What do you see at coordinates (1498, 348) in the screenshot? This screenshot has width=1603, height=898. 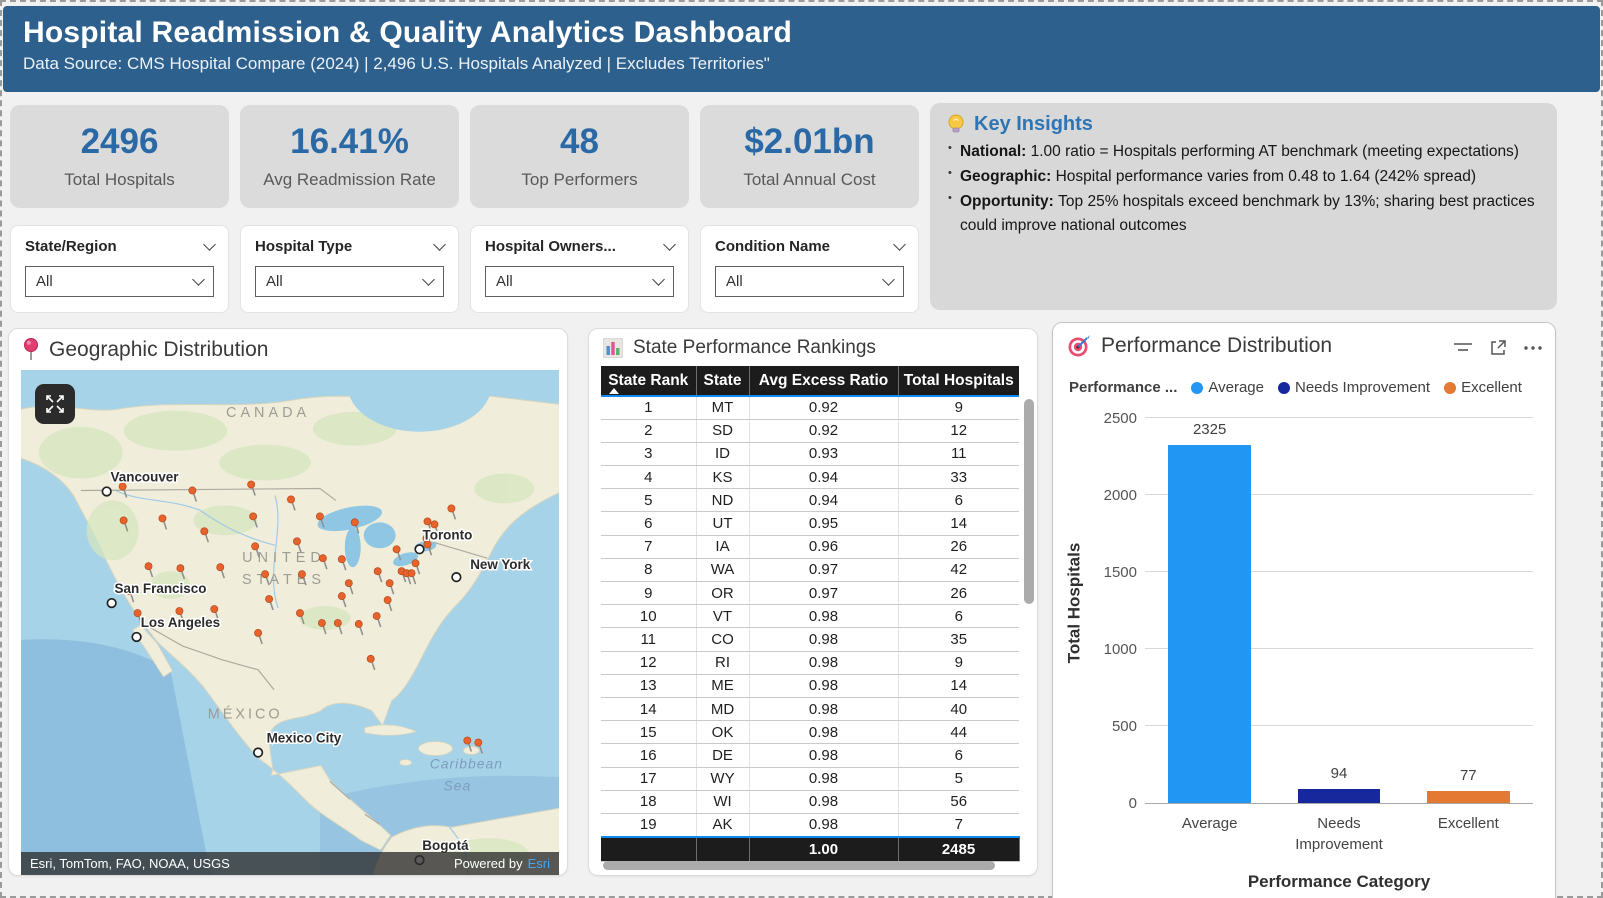 I see `popout-icon` at bounding box center [1498, 348].